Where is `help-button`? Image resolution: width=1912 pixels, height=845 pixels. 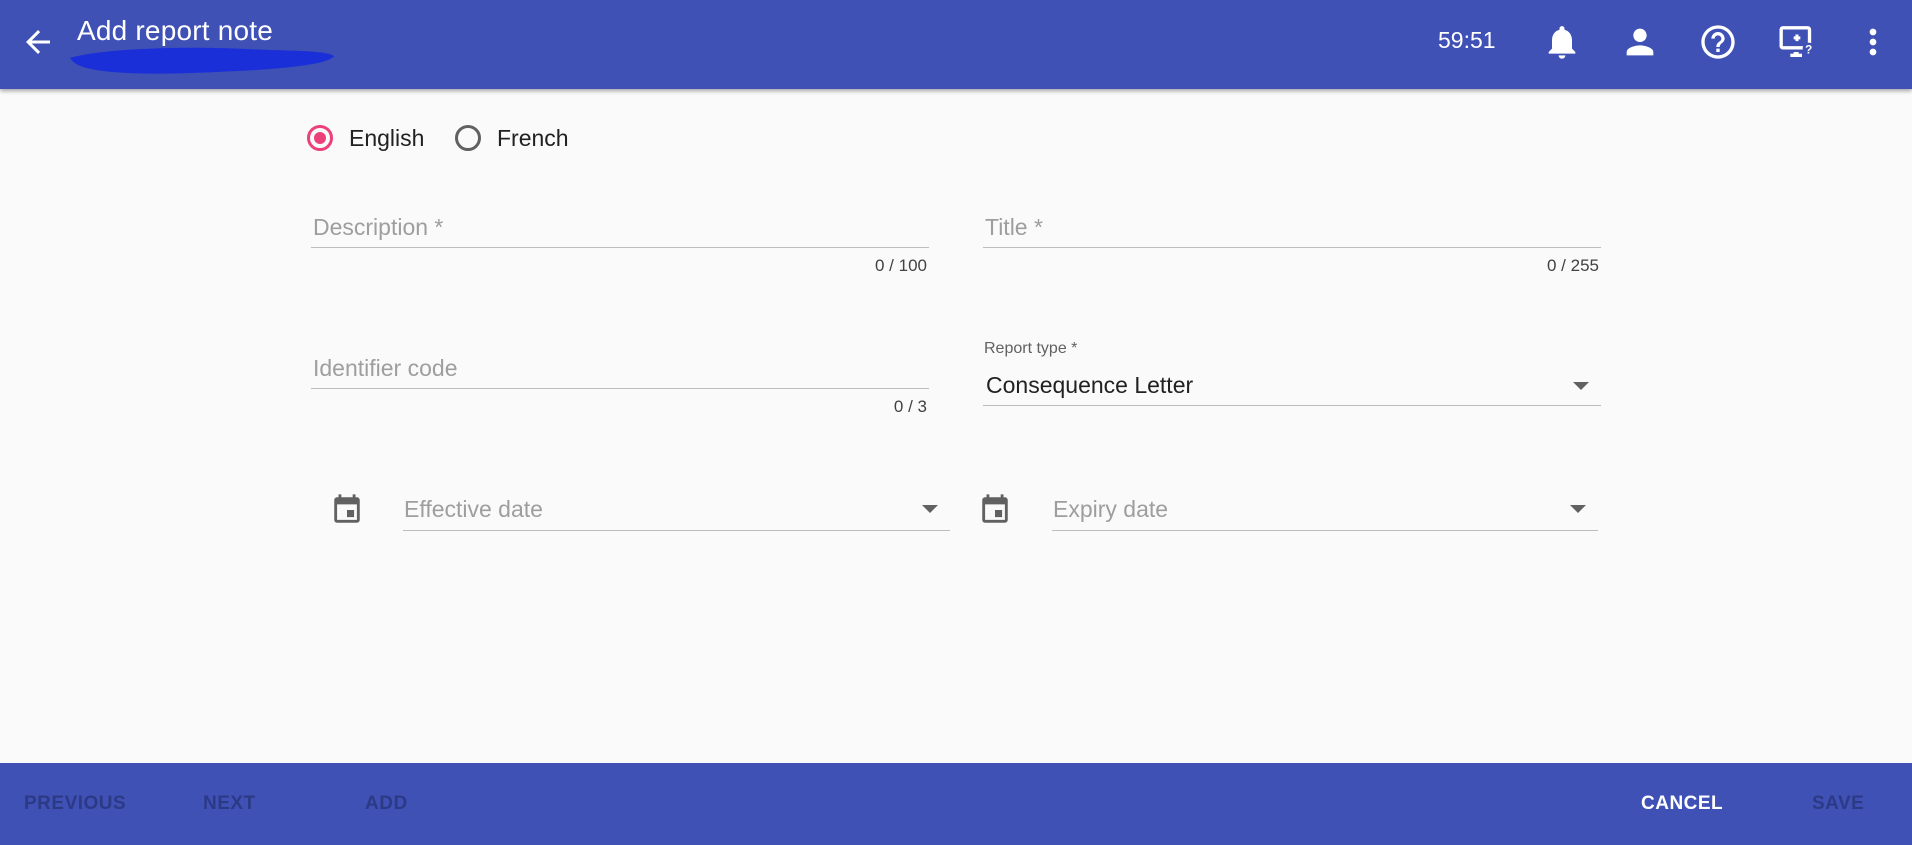 help-button is located at coordinates (1718, 42).